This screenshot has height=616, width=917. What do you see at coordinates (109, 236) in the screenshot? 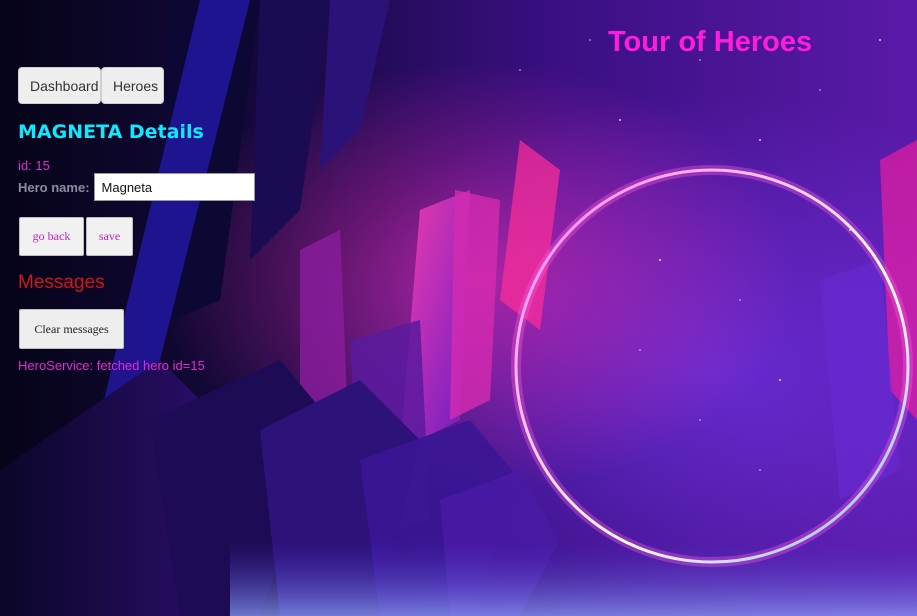
I see `save-button: save` at bounding box center [109, 236].